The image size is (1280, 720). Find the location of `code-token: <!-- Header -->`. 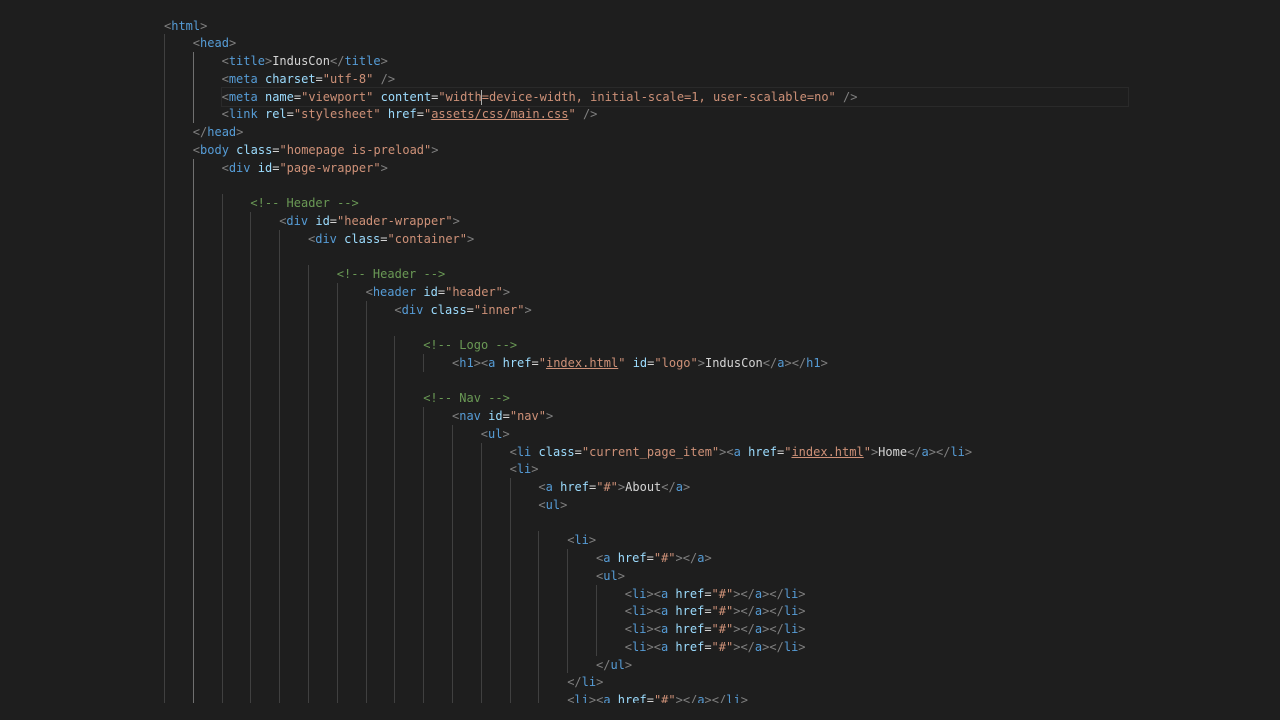

code-token: <!-- Header --> is located at coordinates (391, 274).